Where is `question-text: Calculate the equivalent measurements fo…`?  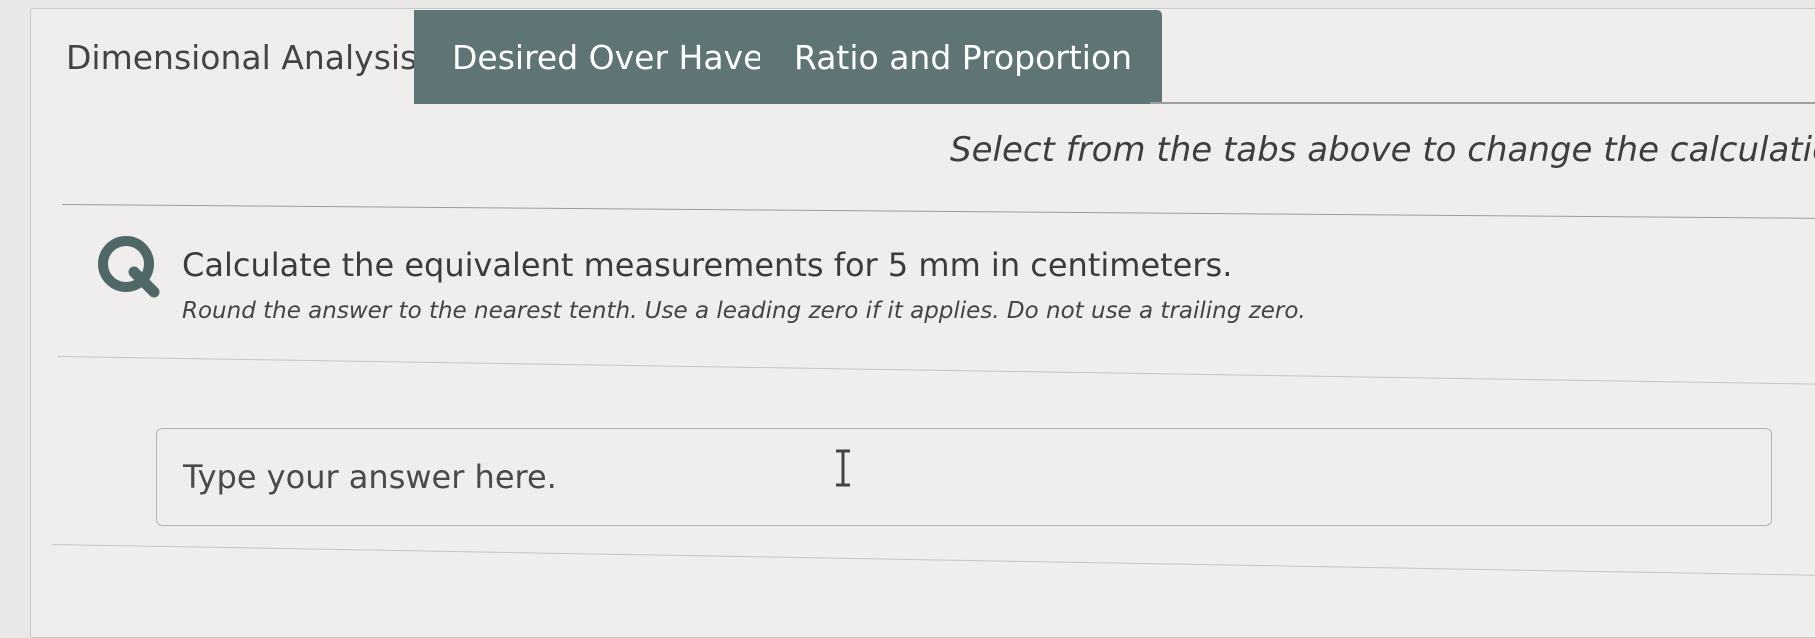 question-text: Calculate the equivalent measurements fo… is located at coordinates (707, 265).